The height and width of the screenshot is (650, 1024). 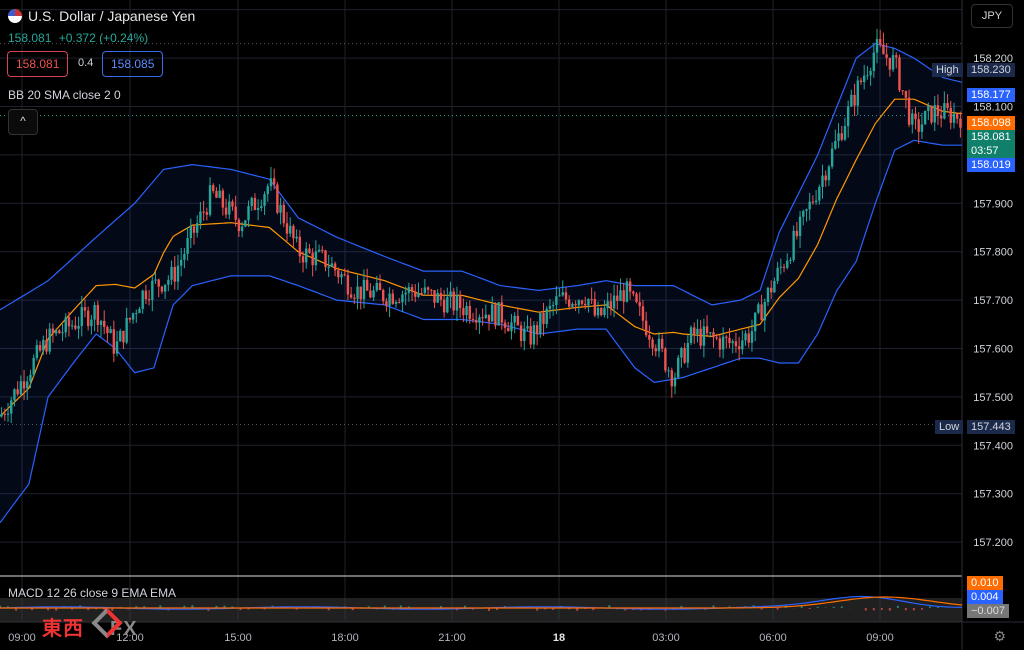 I want to click on x-tick-label: 15:00, so click(x=238, y=638).